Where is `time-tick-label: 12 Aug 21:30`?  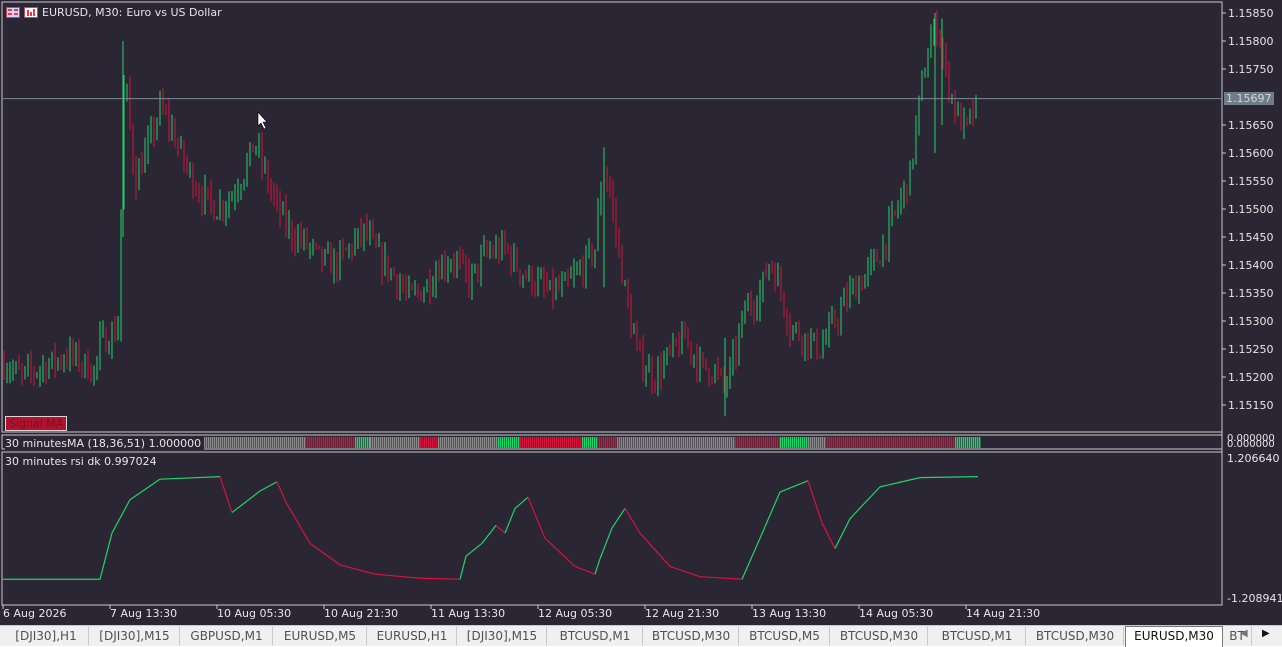
time-tick-label: 12 Aug 21:30 is located at coordinates (682, 613).